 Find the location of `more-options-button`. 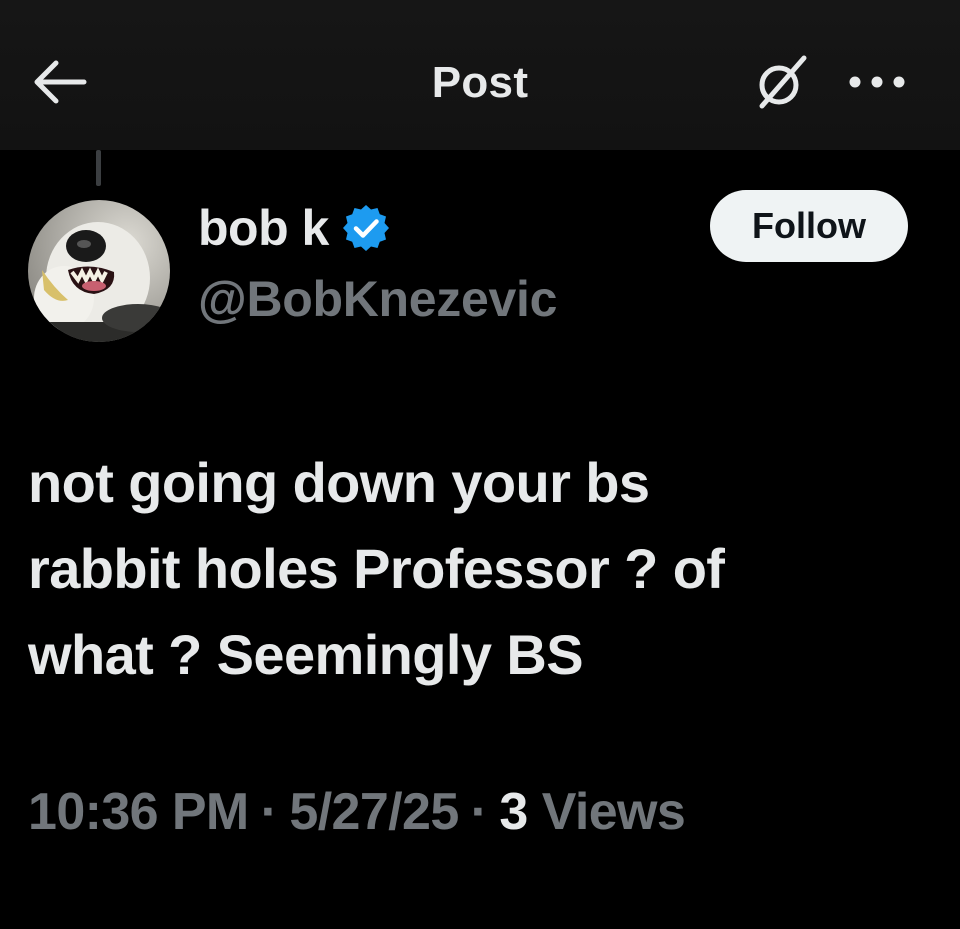

more-options-button is located at coordinates (877, 82).